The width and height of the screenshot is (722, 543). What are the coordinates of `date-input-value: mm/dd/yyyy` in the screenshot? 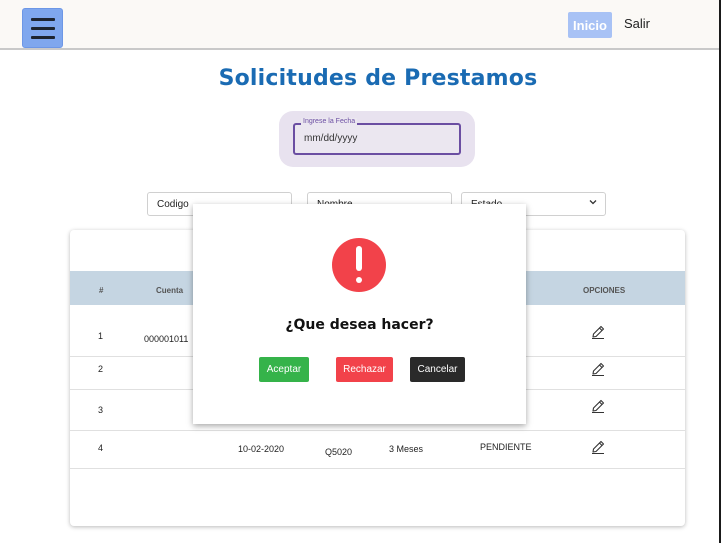 It's located at (331, 138).